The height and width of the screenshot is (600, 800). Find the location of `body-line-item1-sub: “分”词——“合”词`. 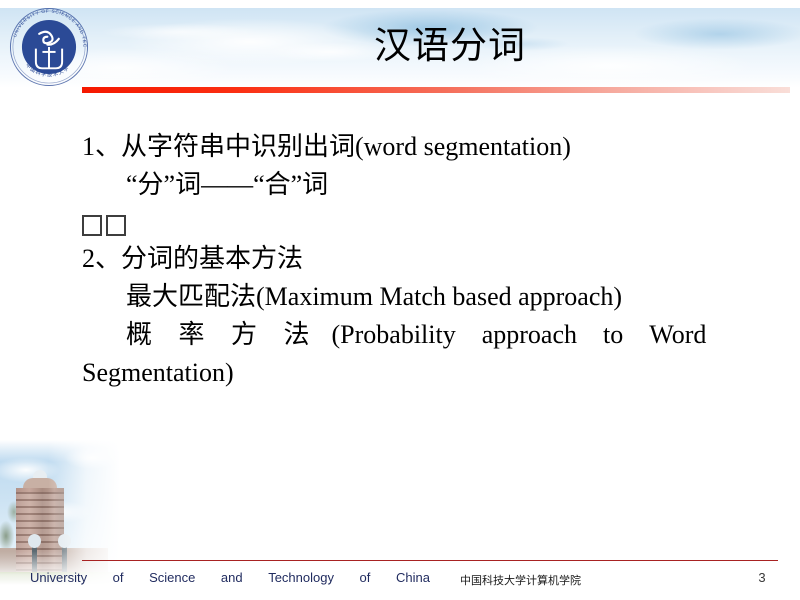

body-line-item1-sub: “分”词——“合”词 is located at coordinates (227, 184).